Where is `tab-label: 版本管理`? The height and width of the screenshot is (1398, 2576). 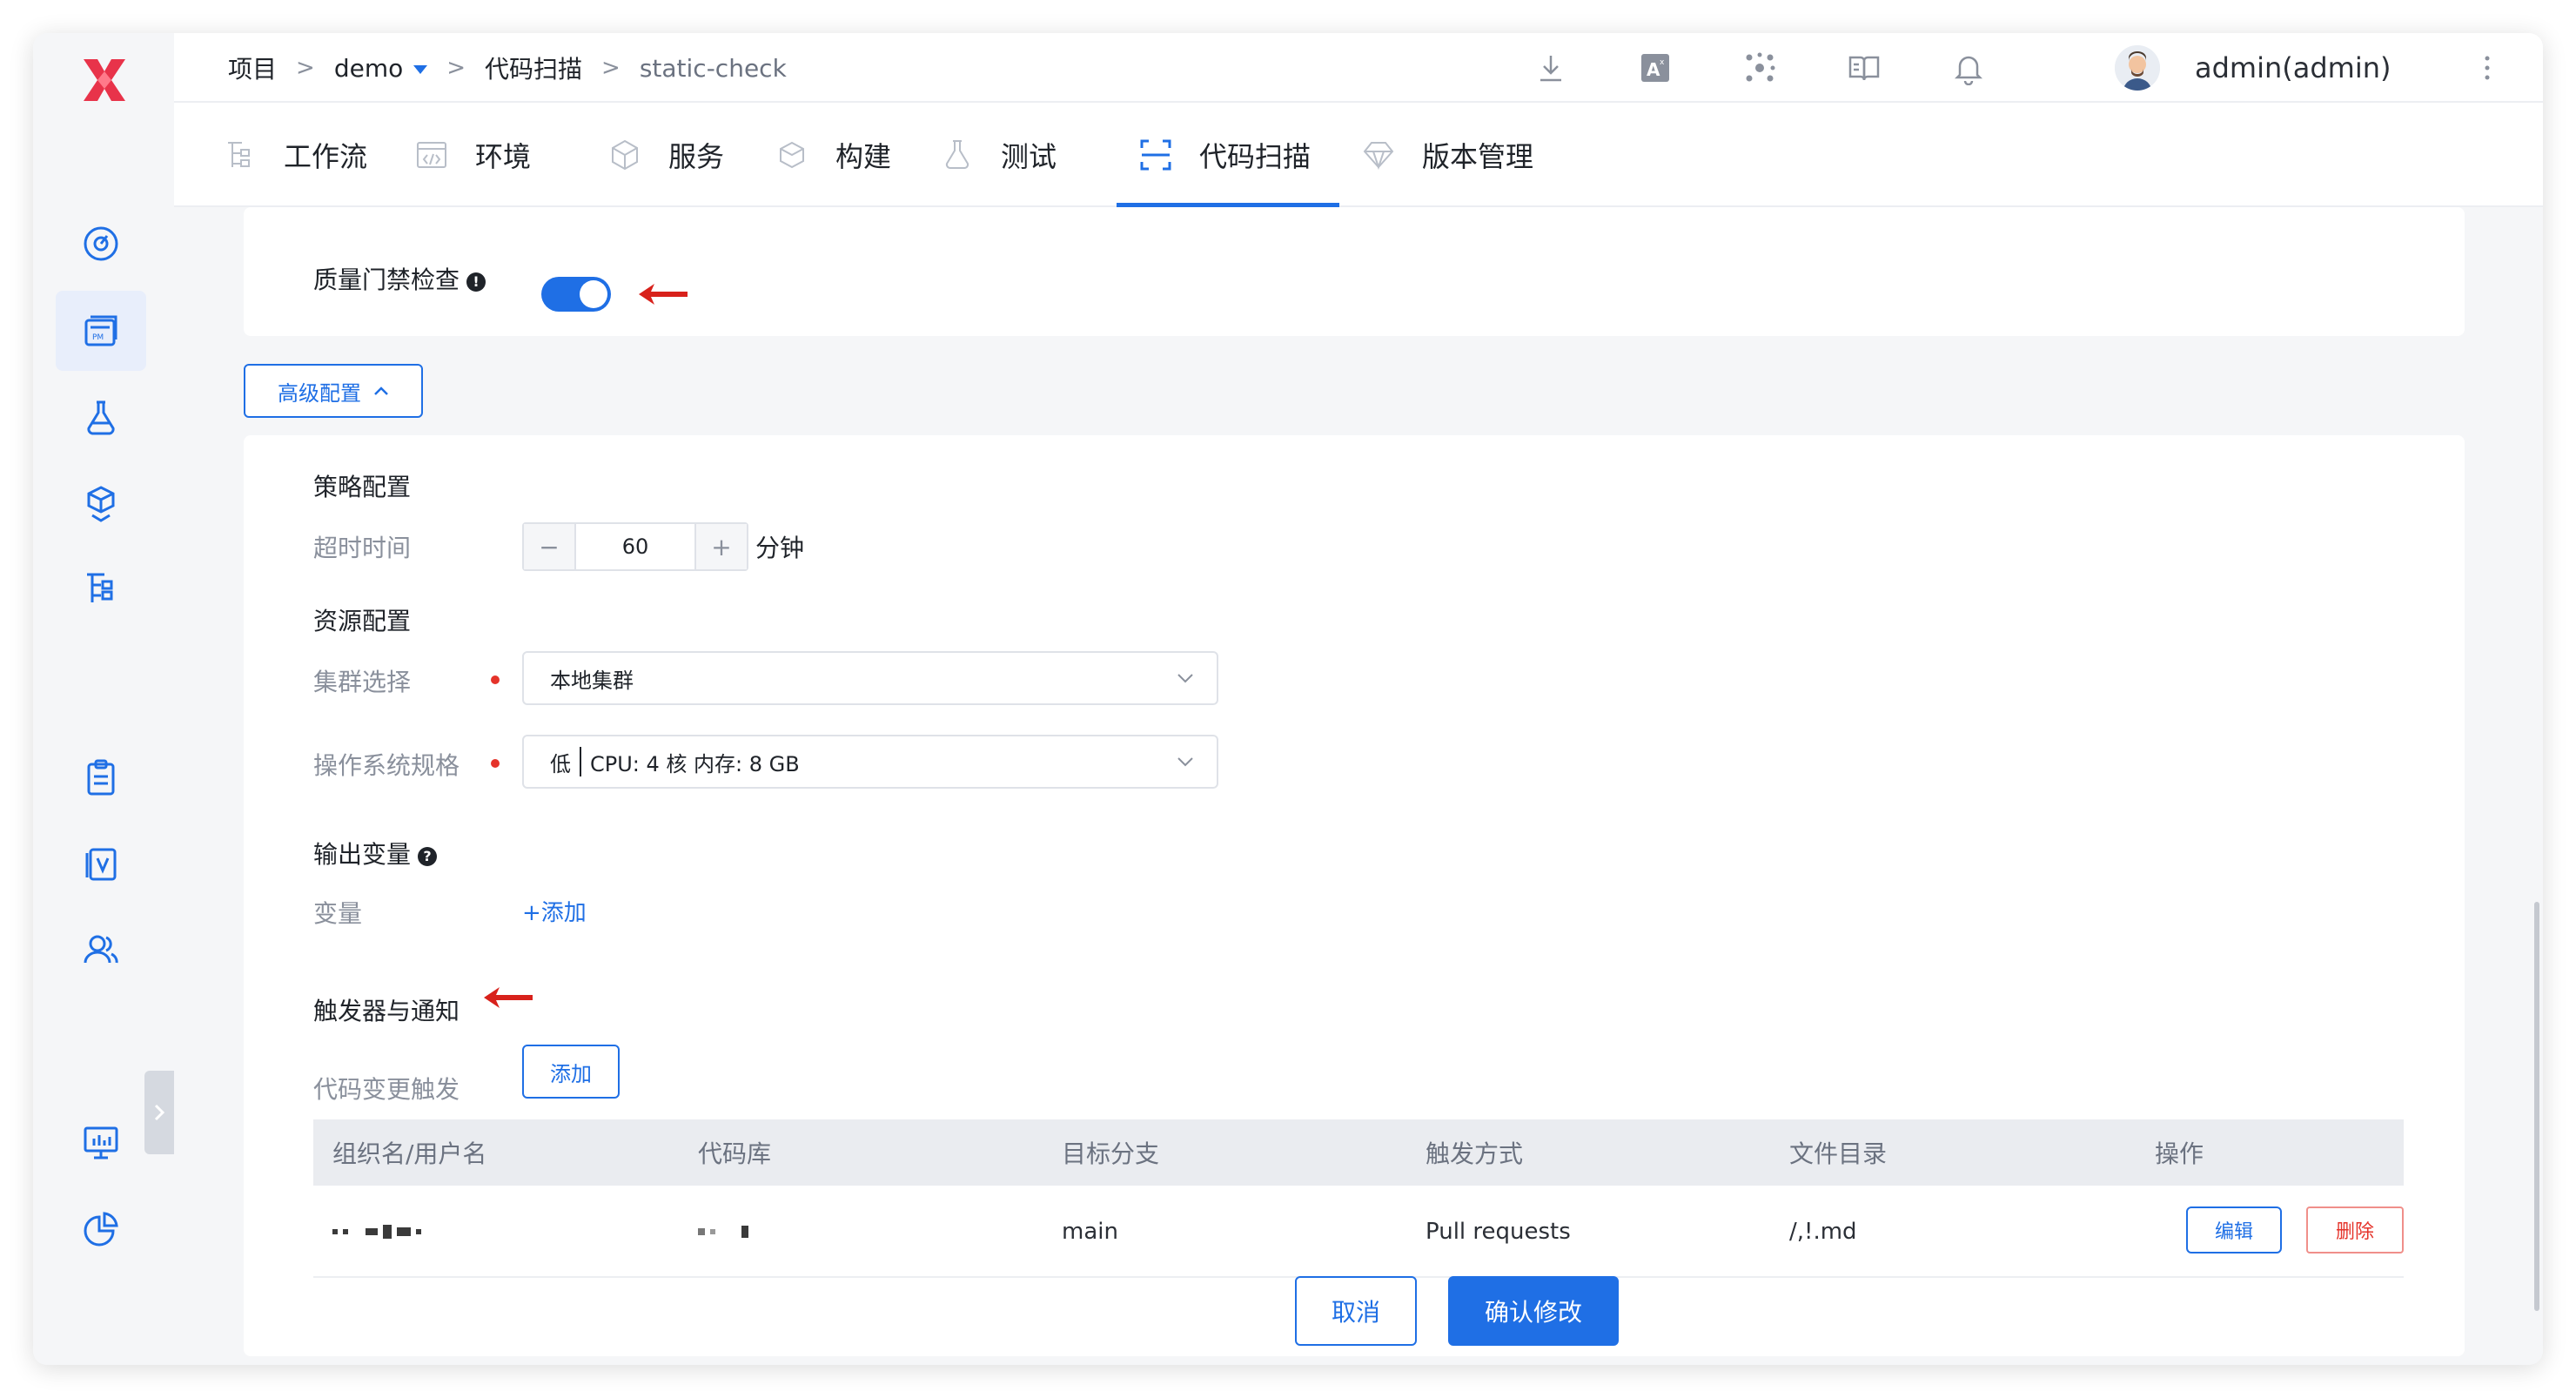 tab-label: 版本管理 is located at coordinates (1478, 156).